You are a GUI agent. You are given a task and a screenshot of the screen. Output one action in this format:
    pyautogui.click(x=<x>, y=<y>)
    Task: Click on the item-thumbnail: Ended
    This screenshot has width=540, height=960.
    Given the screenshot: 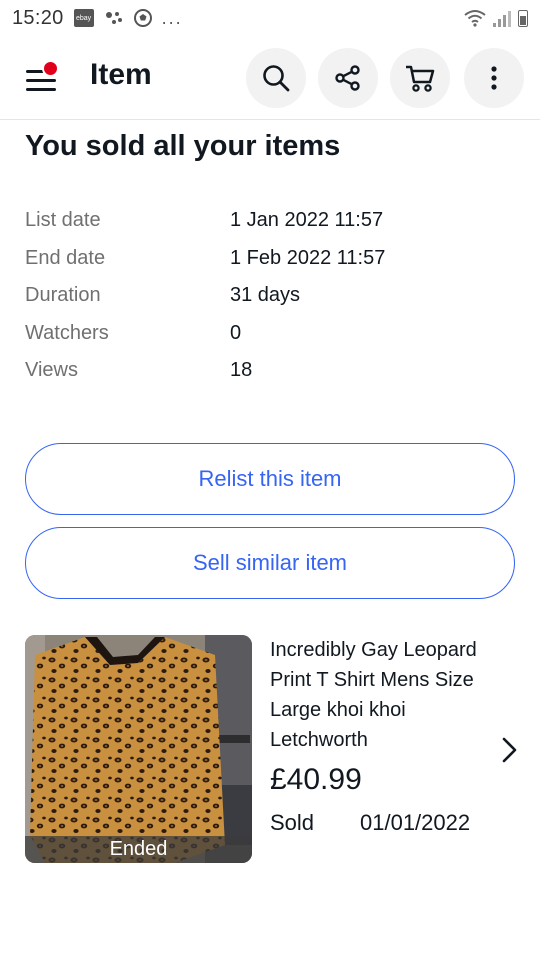 What is the action you would take?
    pyautogui.click(x=138, y=749)
    